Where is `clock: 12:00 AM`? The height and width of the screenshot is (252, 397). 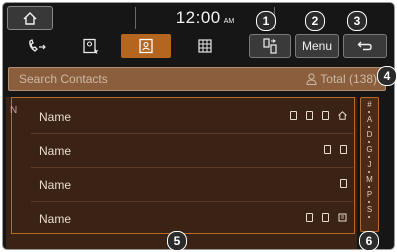 clock: 12:00 AM is located at coordinates (205, 18).